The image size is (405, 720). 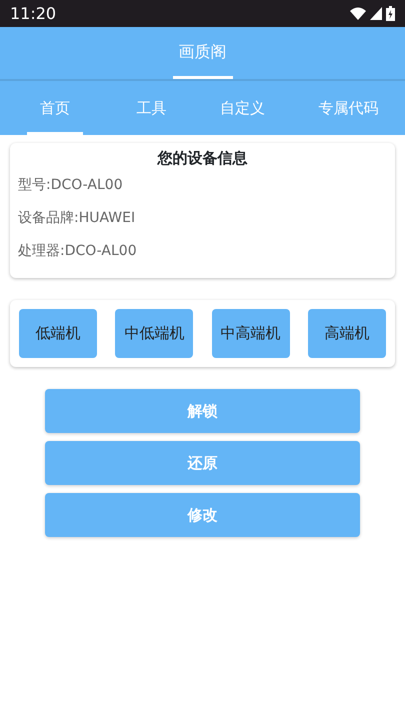 What do you see at coordinates (202, 515) in the screenshot?
I see `action-button: 修改` at bounding box center [202, 515].